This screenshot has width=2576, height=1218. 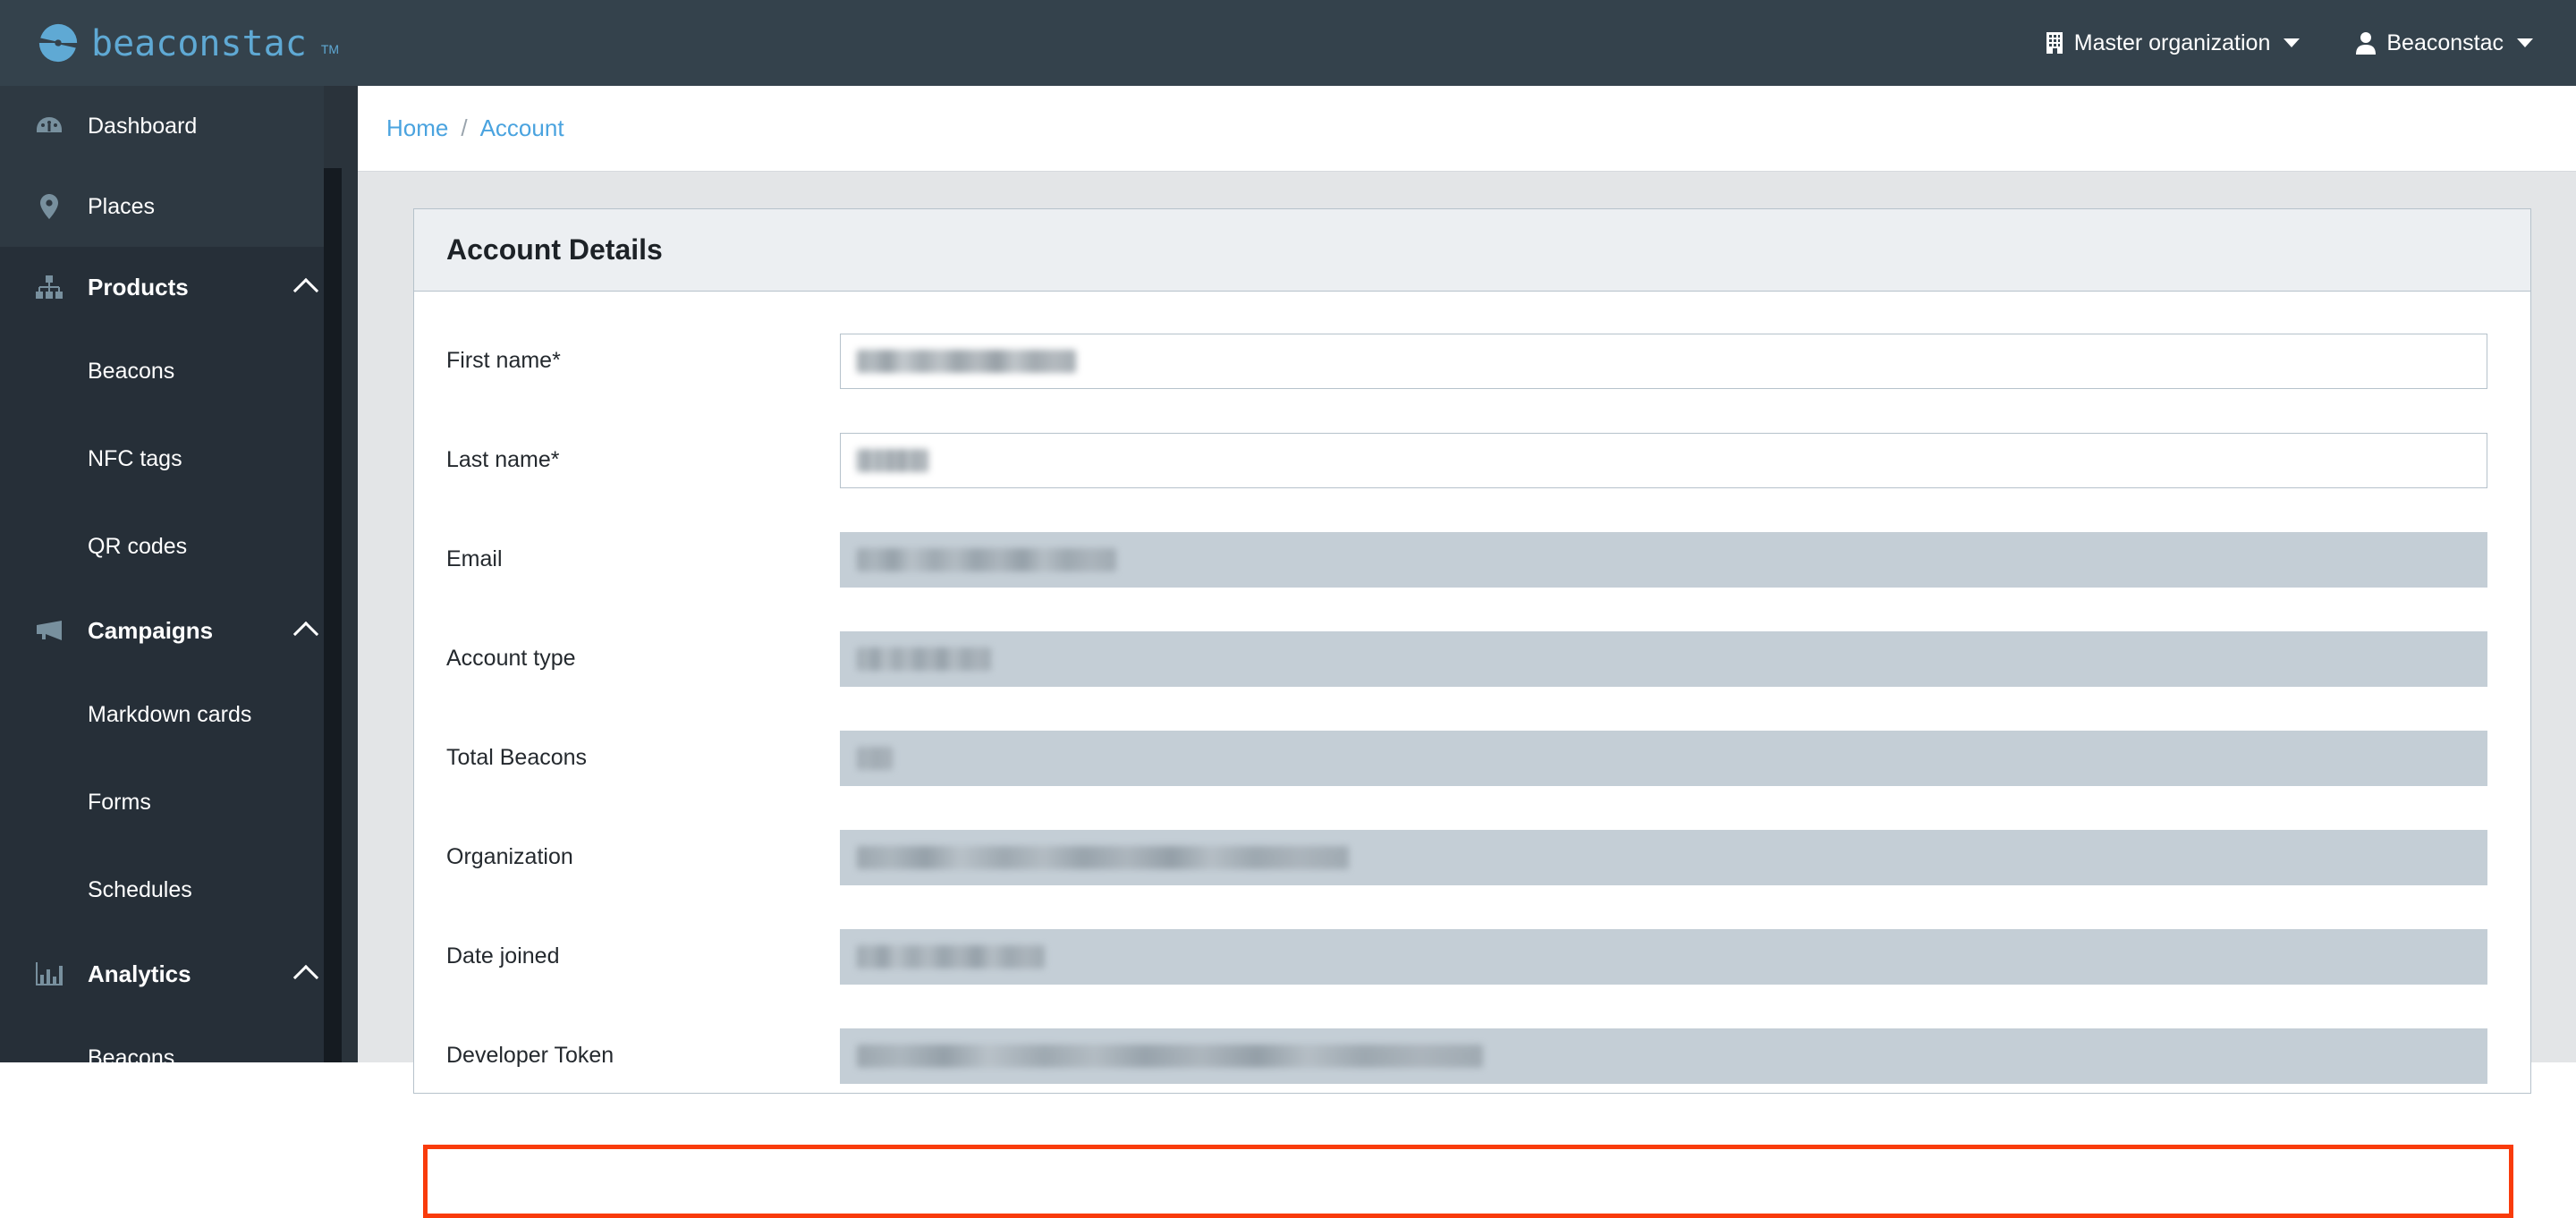 What do you see at coordinates (522, 128) in the screenshot?
I see `breadcrumb-current-link: Account` at bounding box center [522, 128].